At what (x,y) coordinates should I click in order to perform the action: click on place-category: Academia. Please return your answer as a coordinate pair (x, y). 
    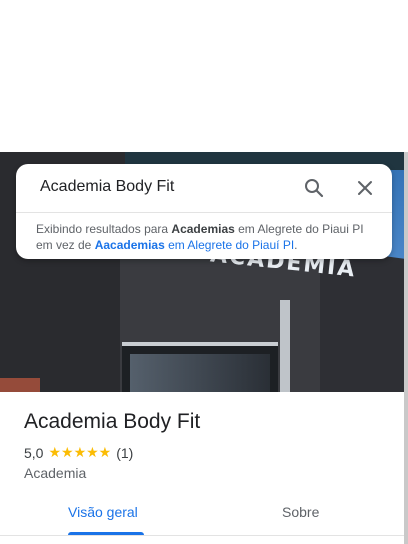
    Looking at the image, I should click on (55, 473).